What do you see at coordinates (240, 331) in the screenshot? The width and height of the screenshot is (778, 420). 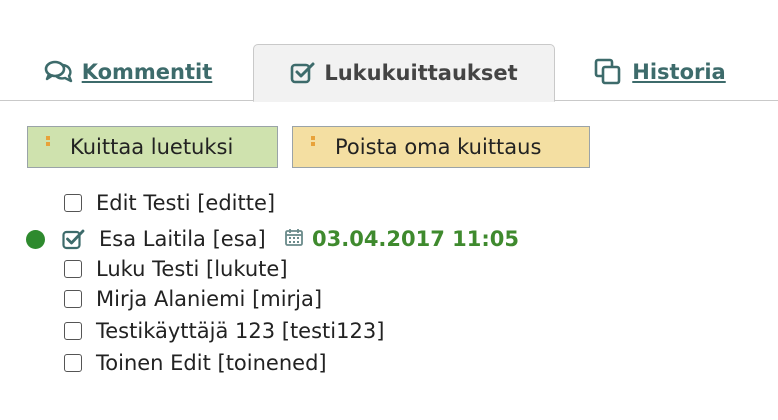 I see `reader-name: Testikäyttäjä 123 [testi123]` at bounding box center [240, 331].